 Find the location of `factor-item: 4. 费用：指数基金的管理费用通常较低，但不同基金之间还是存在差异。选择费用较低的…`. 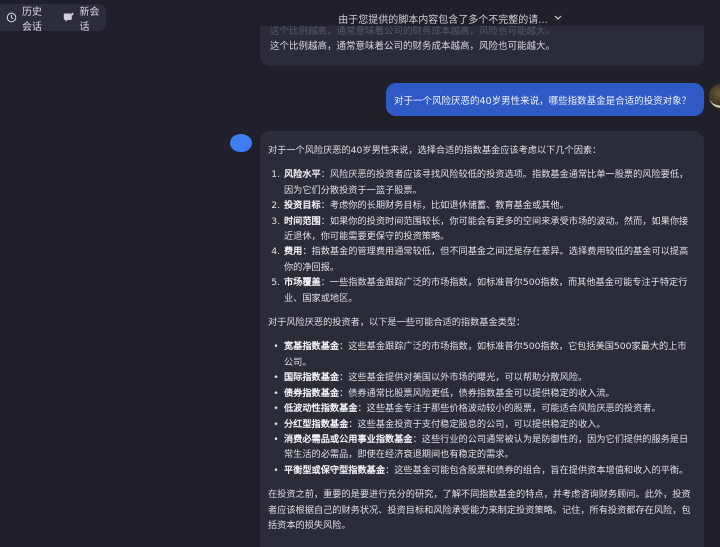

factor-item: 4. 费用：指数基金的管理费用通常较低，但不同基金之间还是存在差异。选择费用较低的… is located at coordinates (480, 259).